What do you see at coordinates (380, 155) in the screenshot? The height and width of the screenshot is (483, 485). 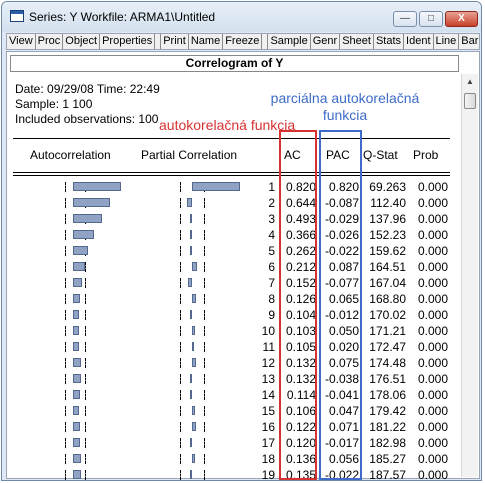 I see `qstat-header: Q-Stat` at bounding box center [380, 155].